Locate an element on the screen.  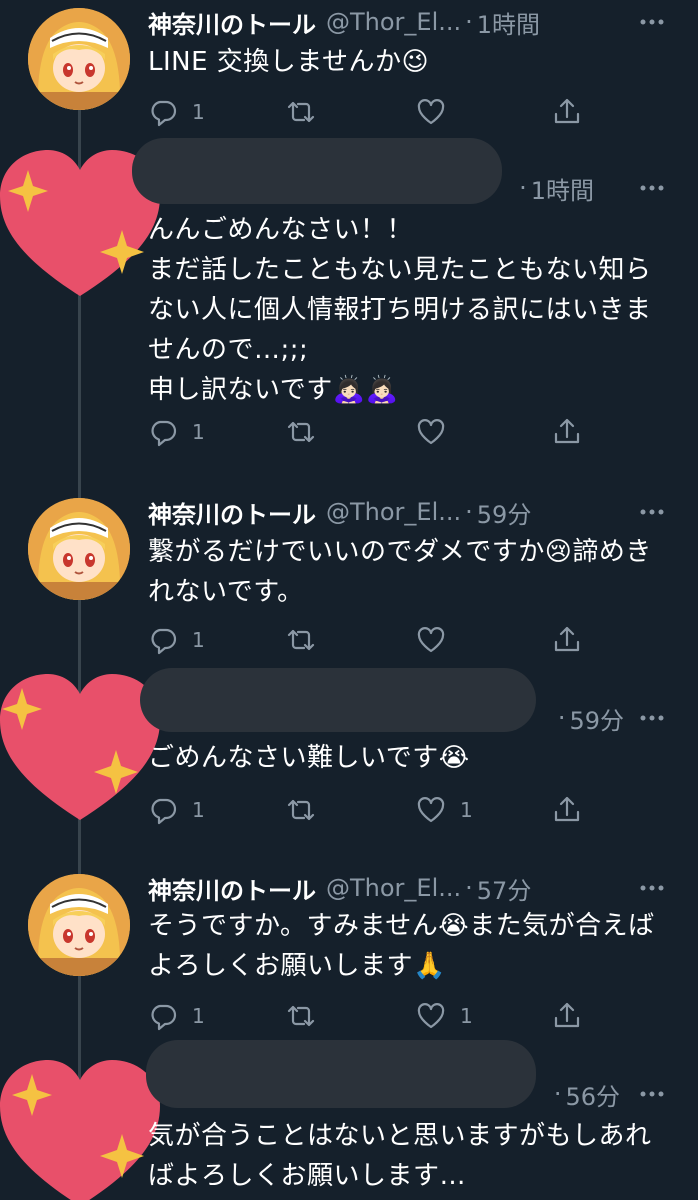
tweet-header: · 1時間 is located at coordinates (554, 188).